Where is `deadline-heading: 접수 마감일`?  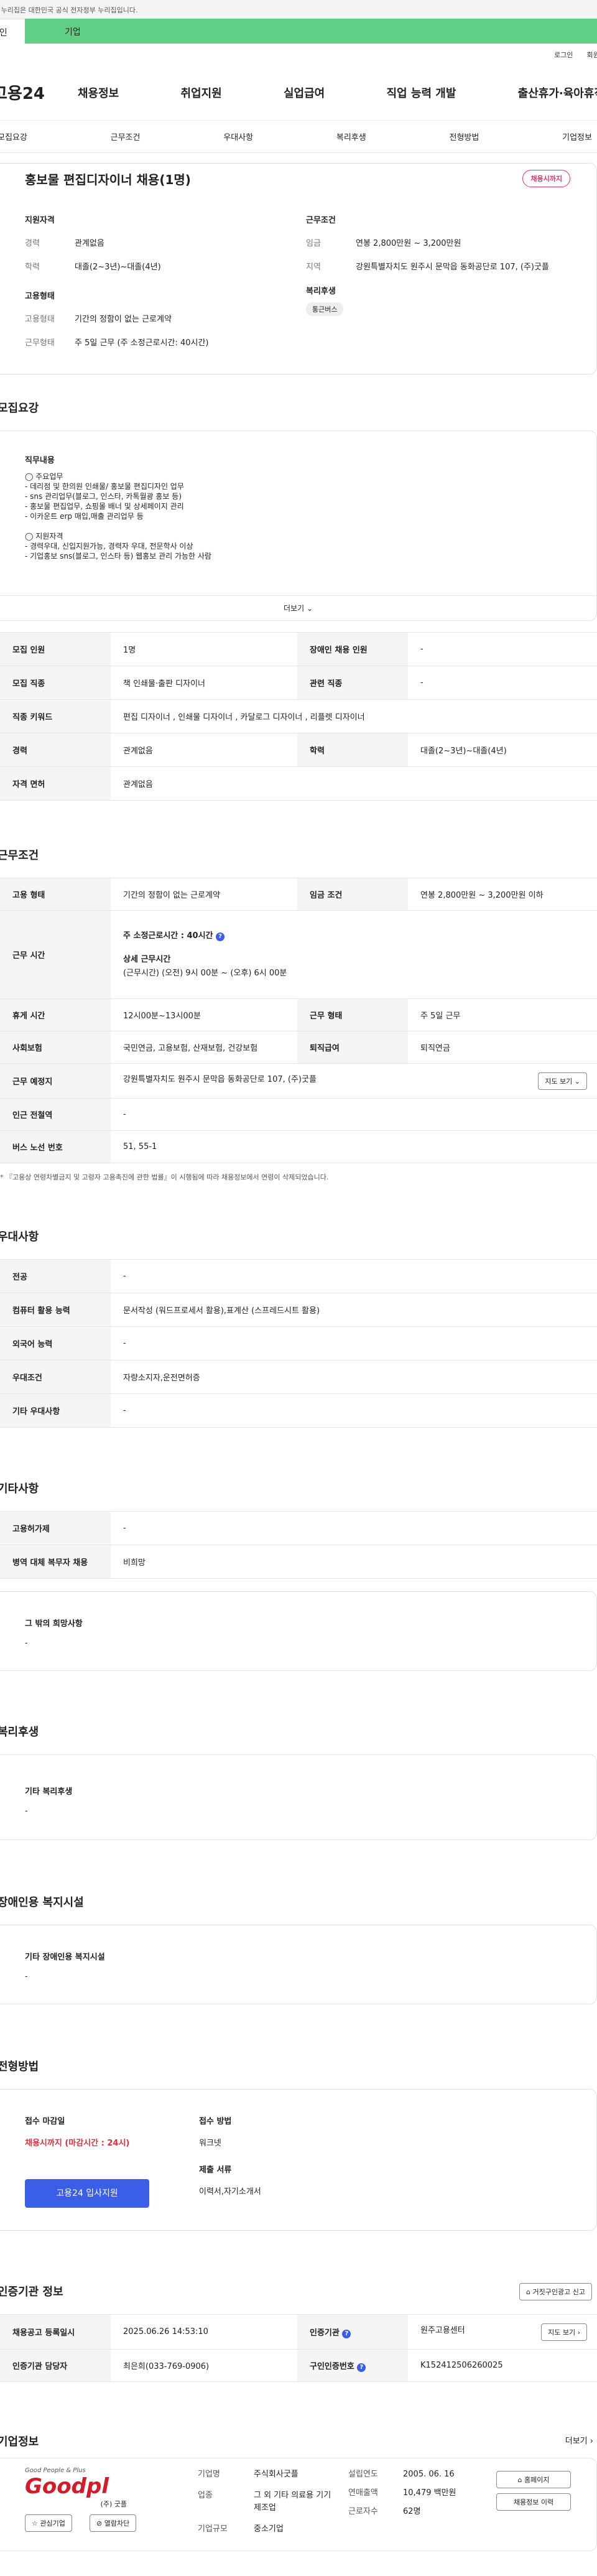
deadline-heading: 접수 마감일 is located at coordinates (45, 2121).